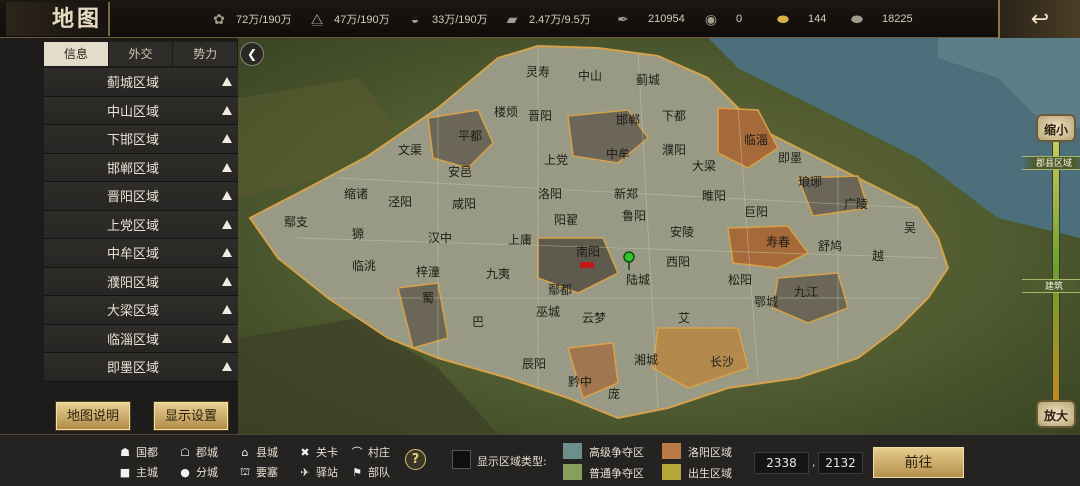  Describe the element at coordinates (618, 153) in the screenshot. I see `city-label: 中牟` at that location.